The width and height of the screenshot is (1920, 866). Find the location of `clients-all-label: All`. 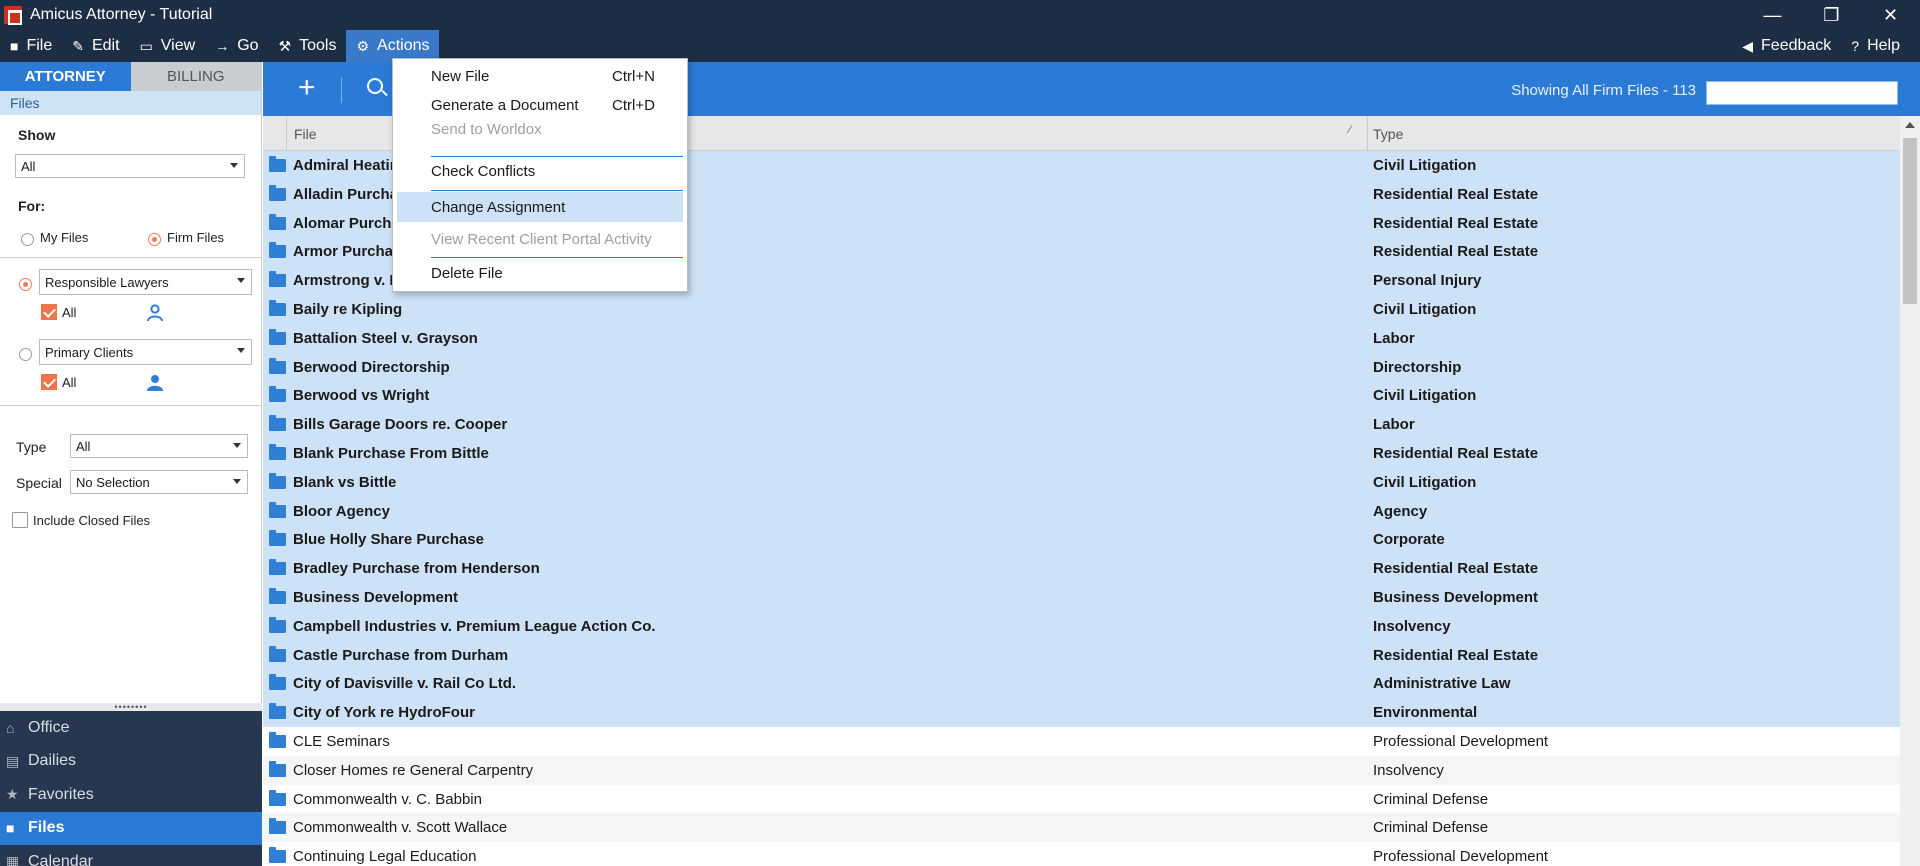

clients-all-label: All is located at coordinates (69, 382).